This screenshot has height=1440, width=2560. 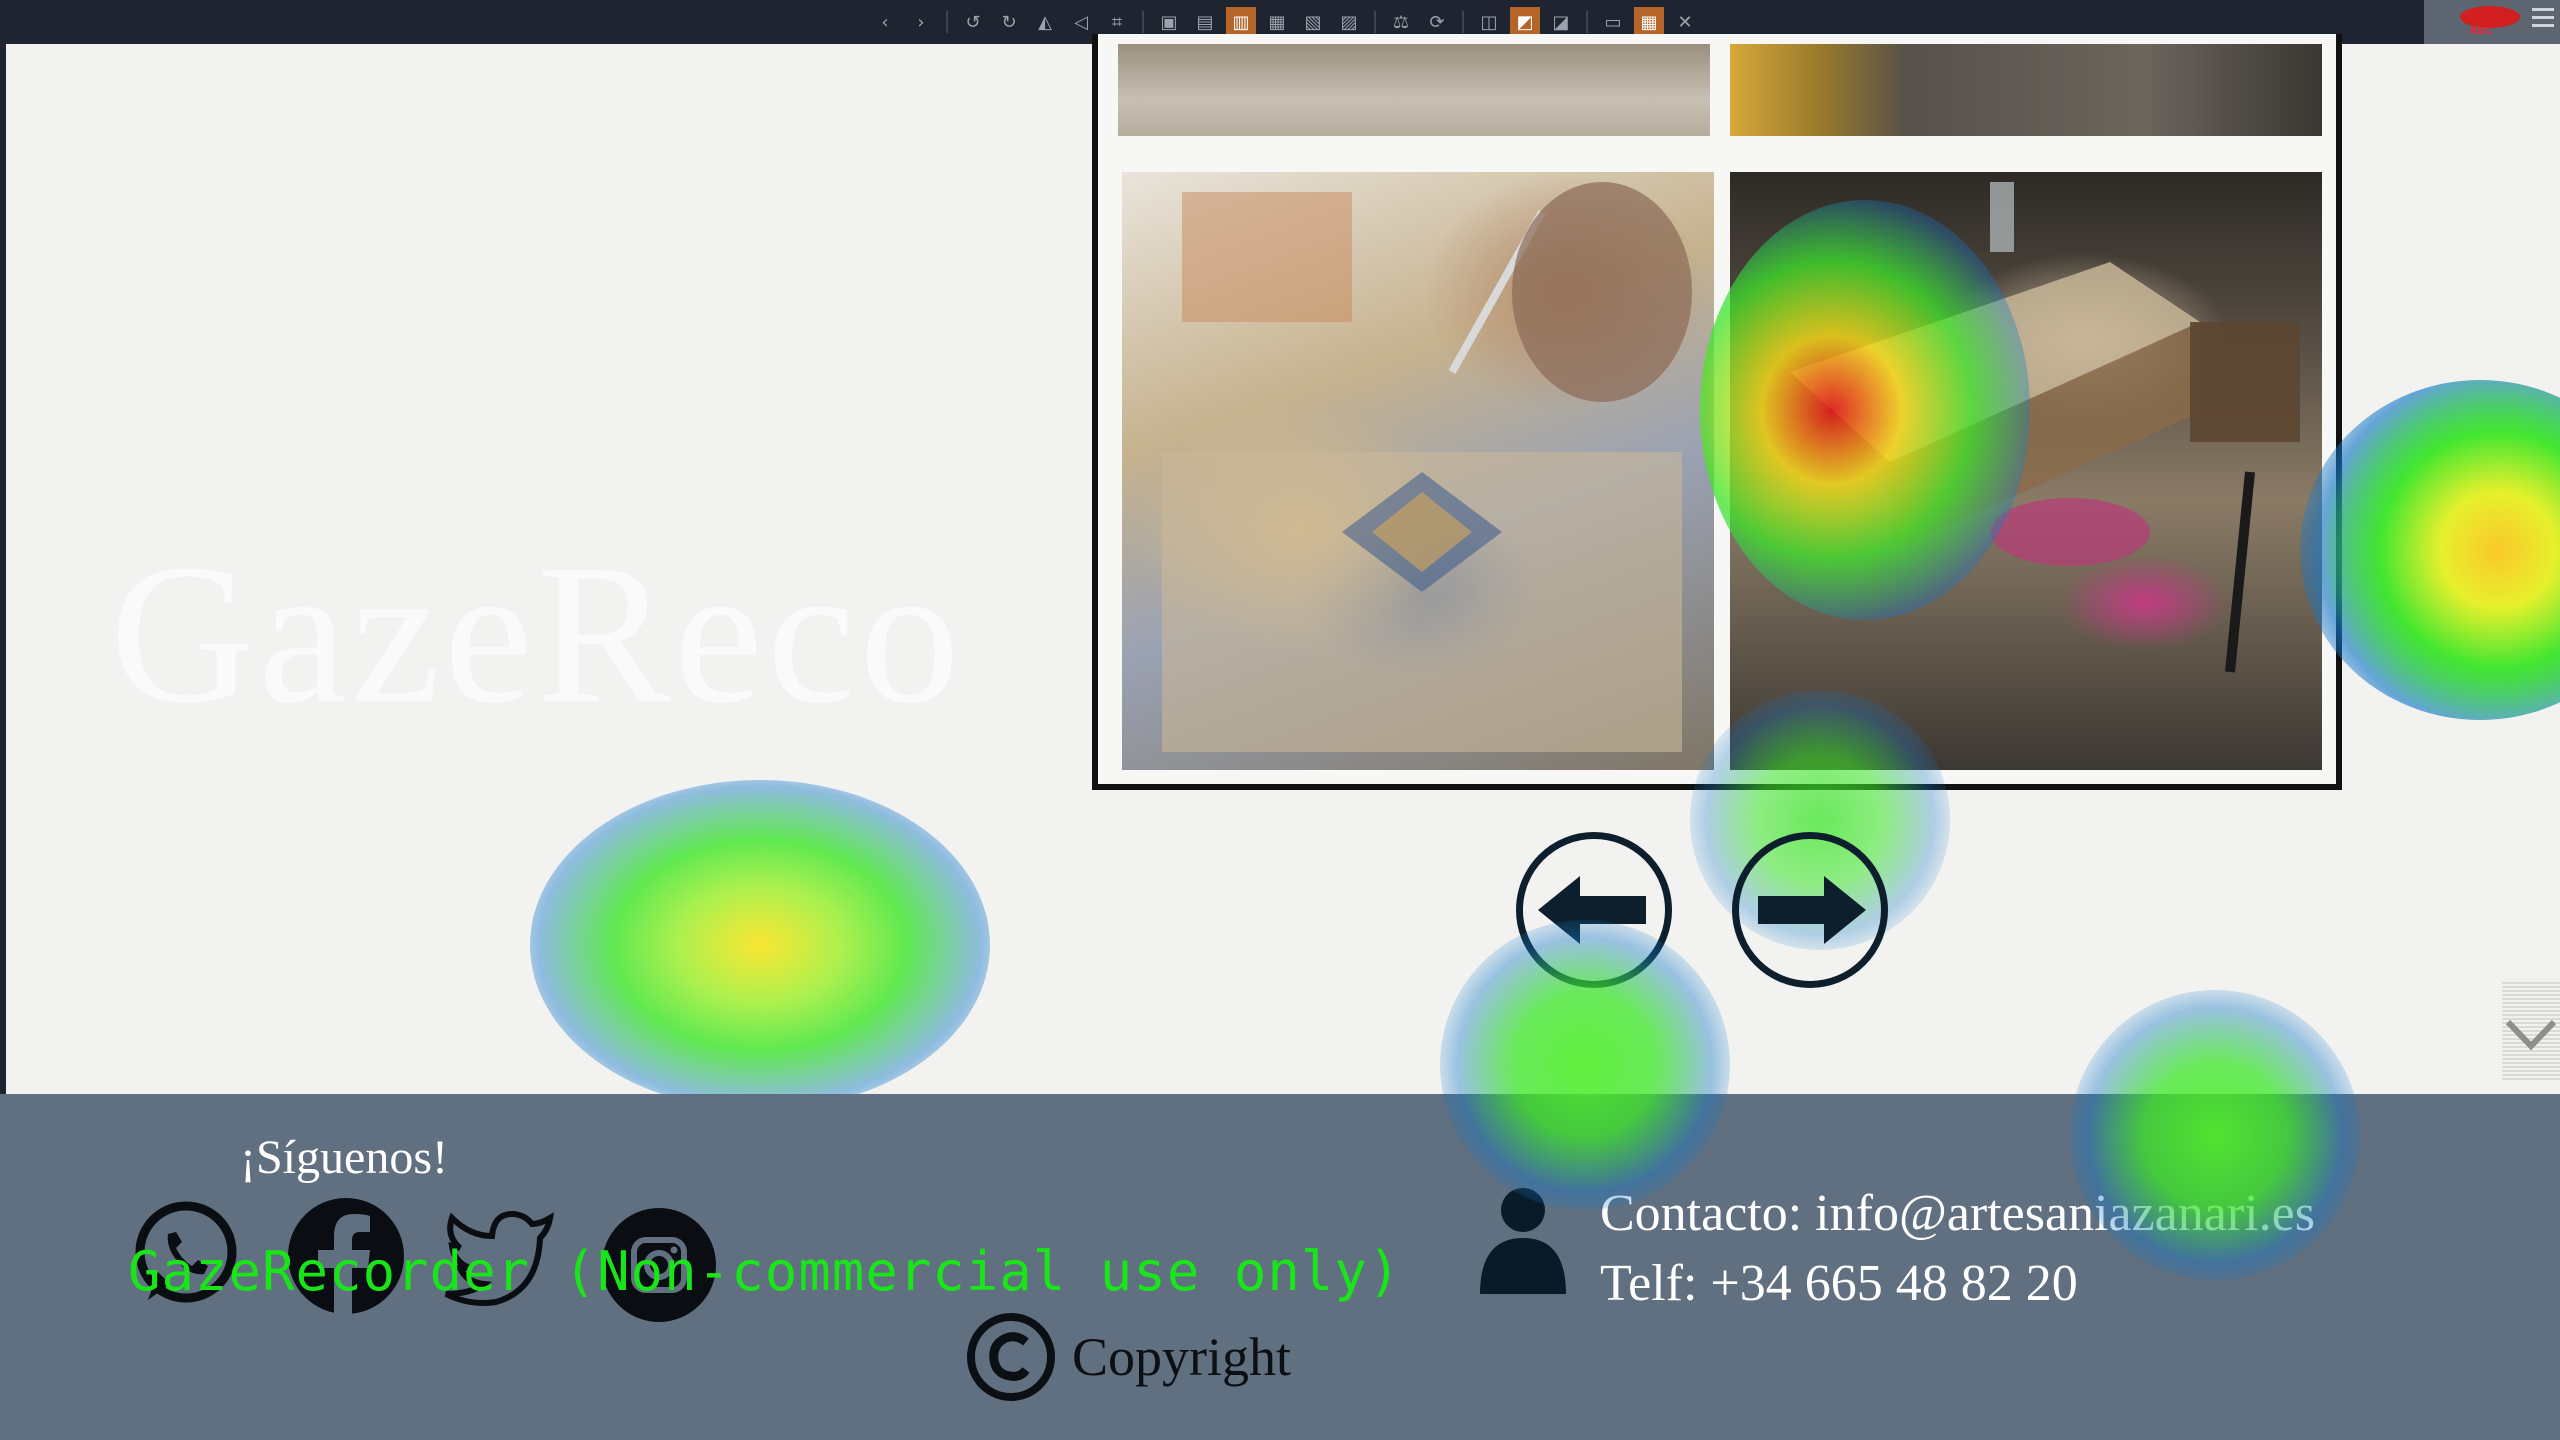 I want to click on grid-icon: ▦, so click(x=1649, y=22).